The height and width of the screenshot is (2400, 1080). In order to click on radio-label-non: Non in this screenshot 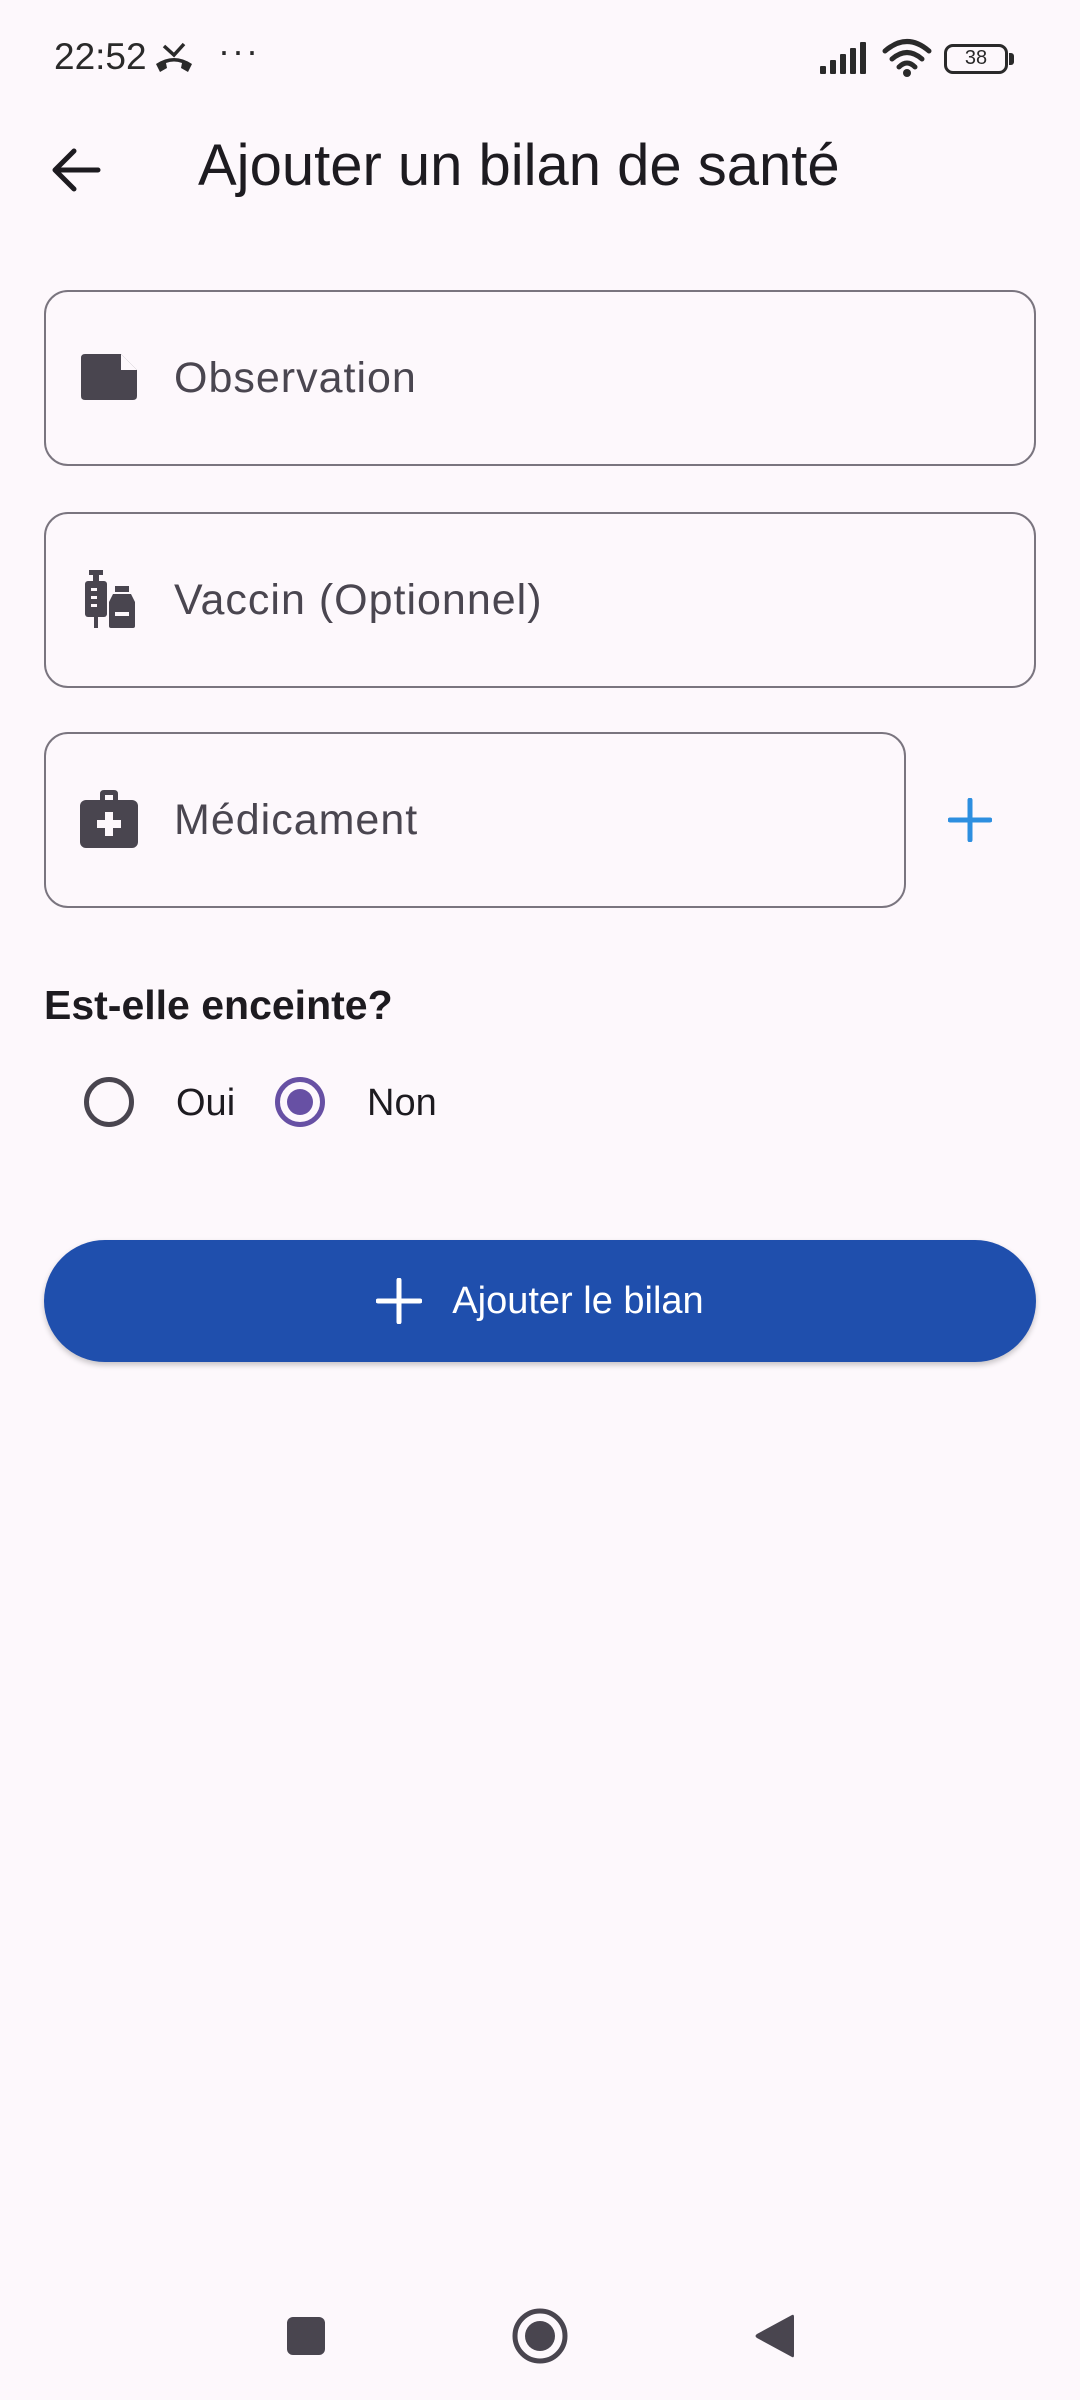, I will do `click(402, 1103)`.